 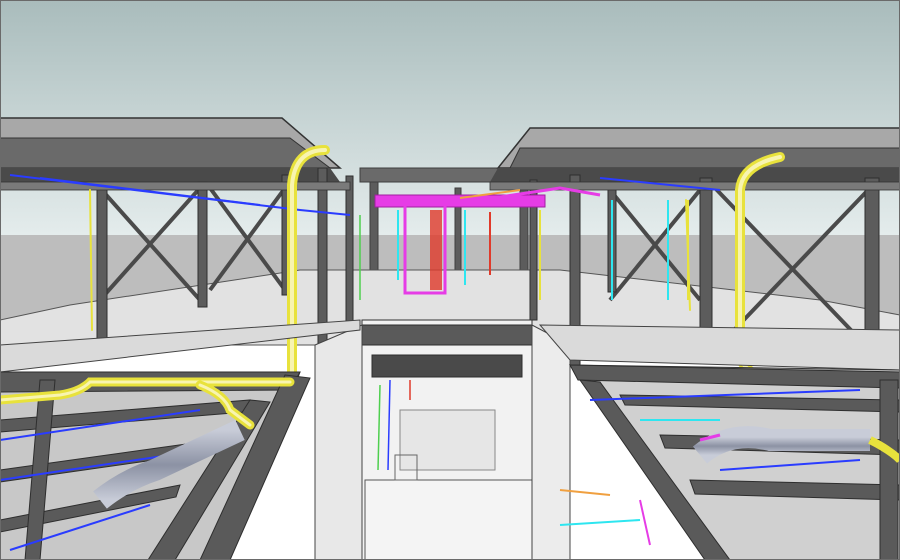 I want to click on lower-mep-lines, so click(x=605, y=517).